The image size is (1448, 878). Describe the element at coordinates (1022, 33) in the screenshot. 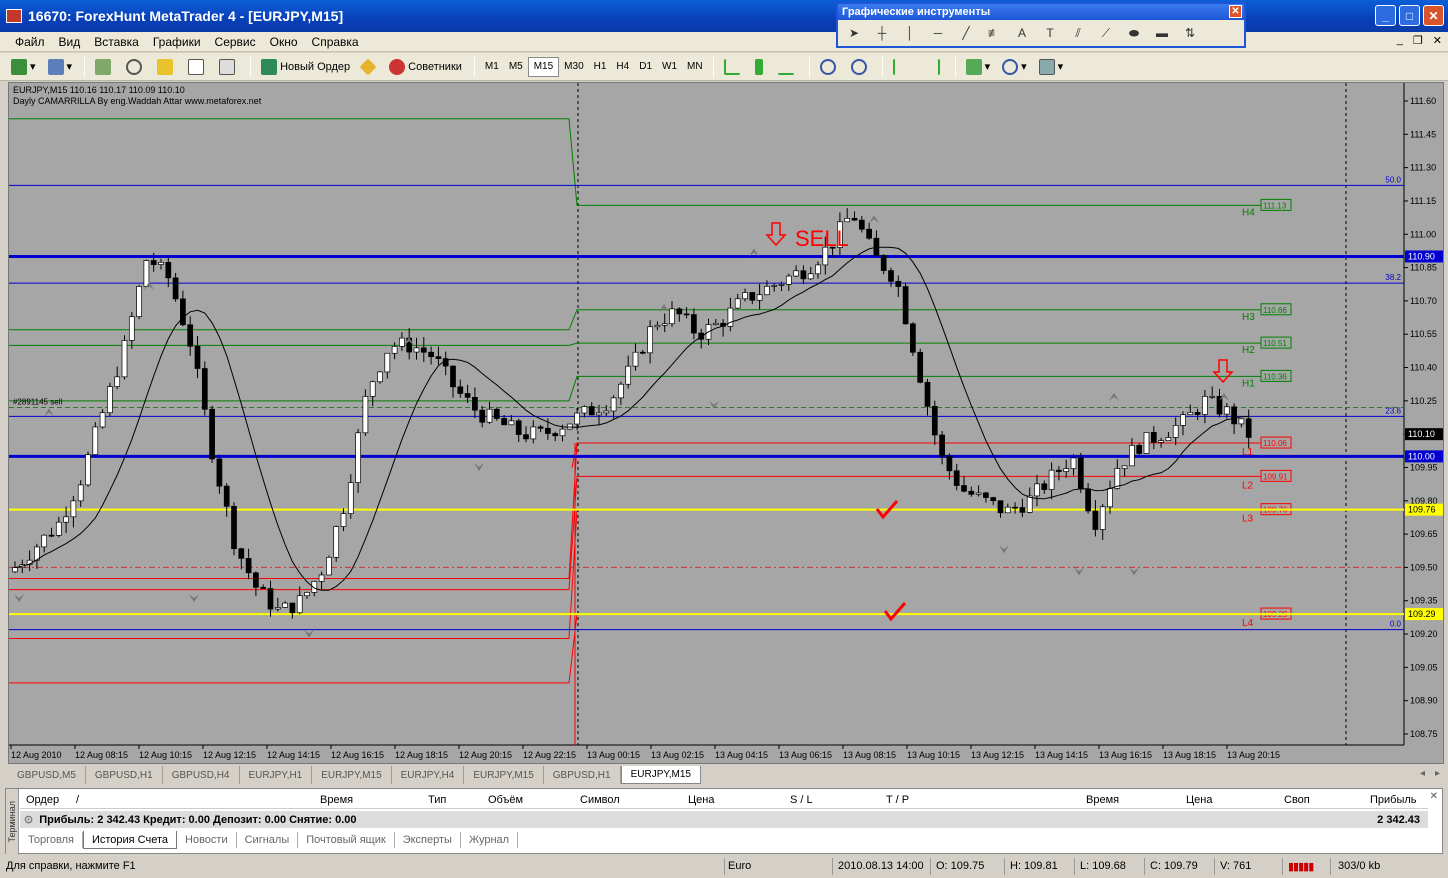

I see `text-icon: A` at that location.